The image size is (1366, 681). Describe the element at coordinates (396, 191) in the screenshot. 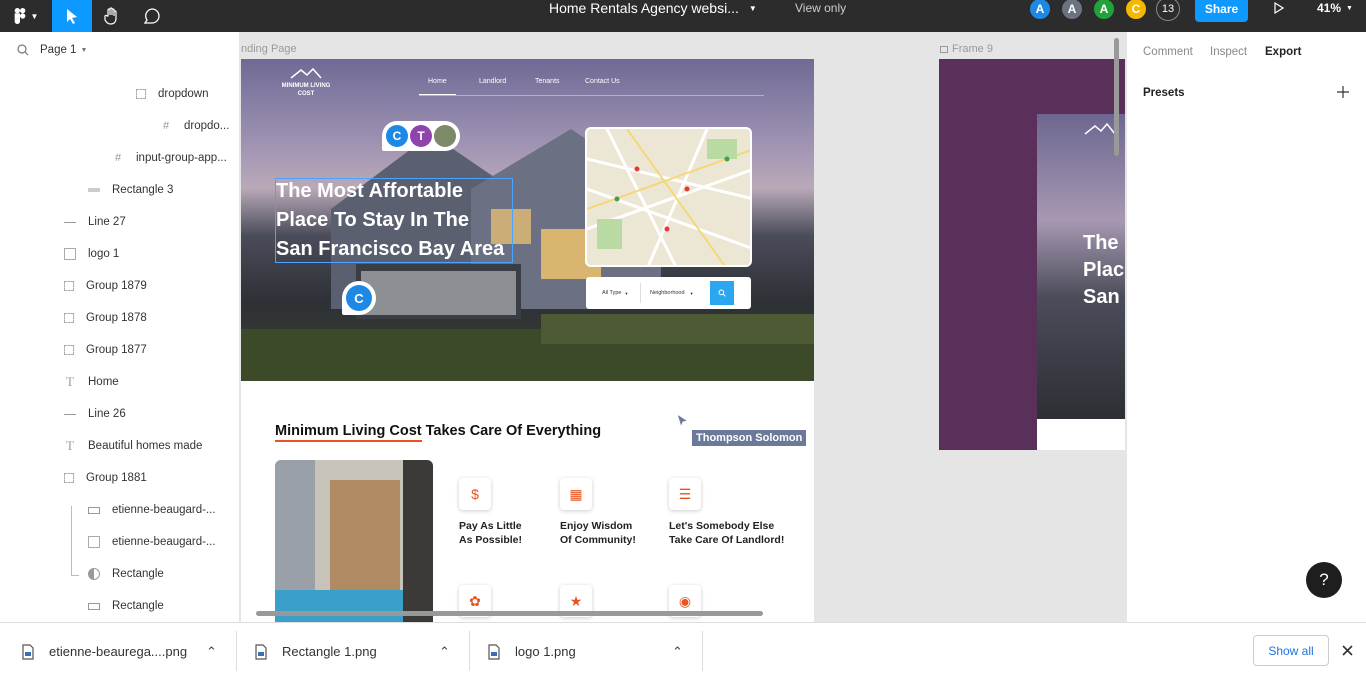

I see `hero-title-line-1: The Most Affortable` at that location.